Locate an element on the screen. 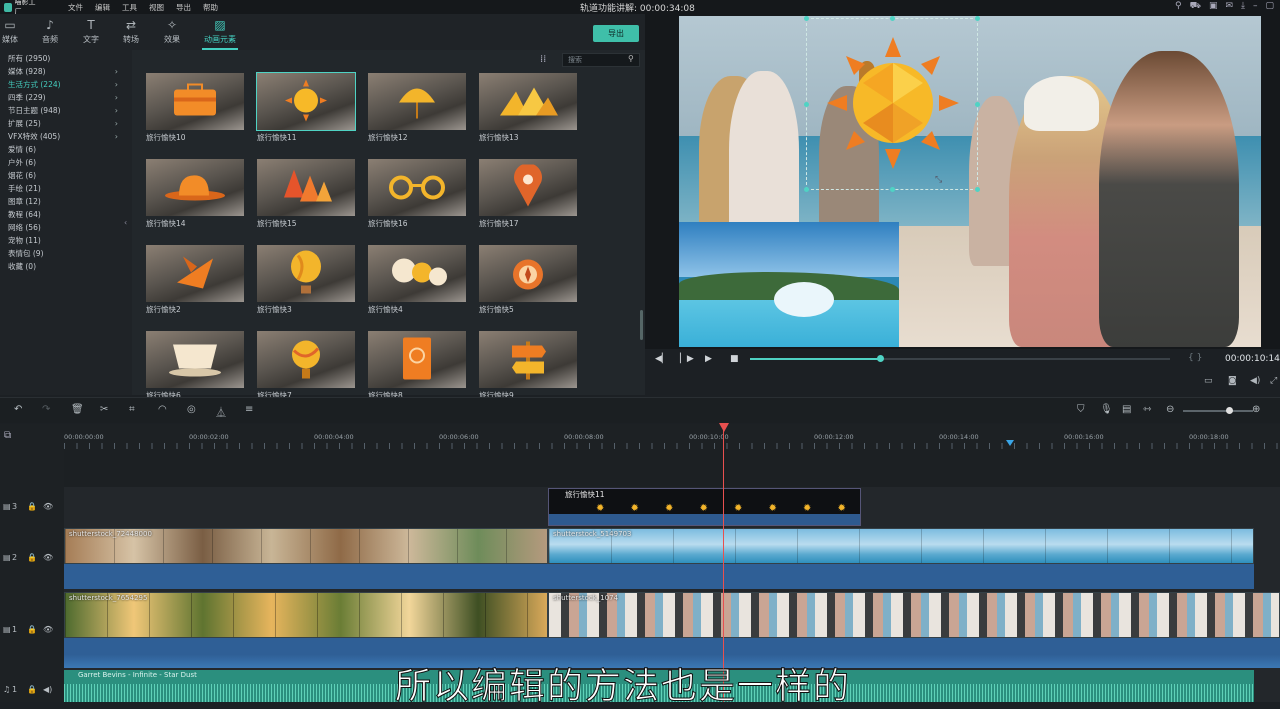 Image resolution: width=1280 pixels, height=709 pixels. speaker-icon: ◀) is located at coordinates (47, 689).